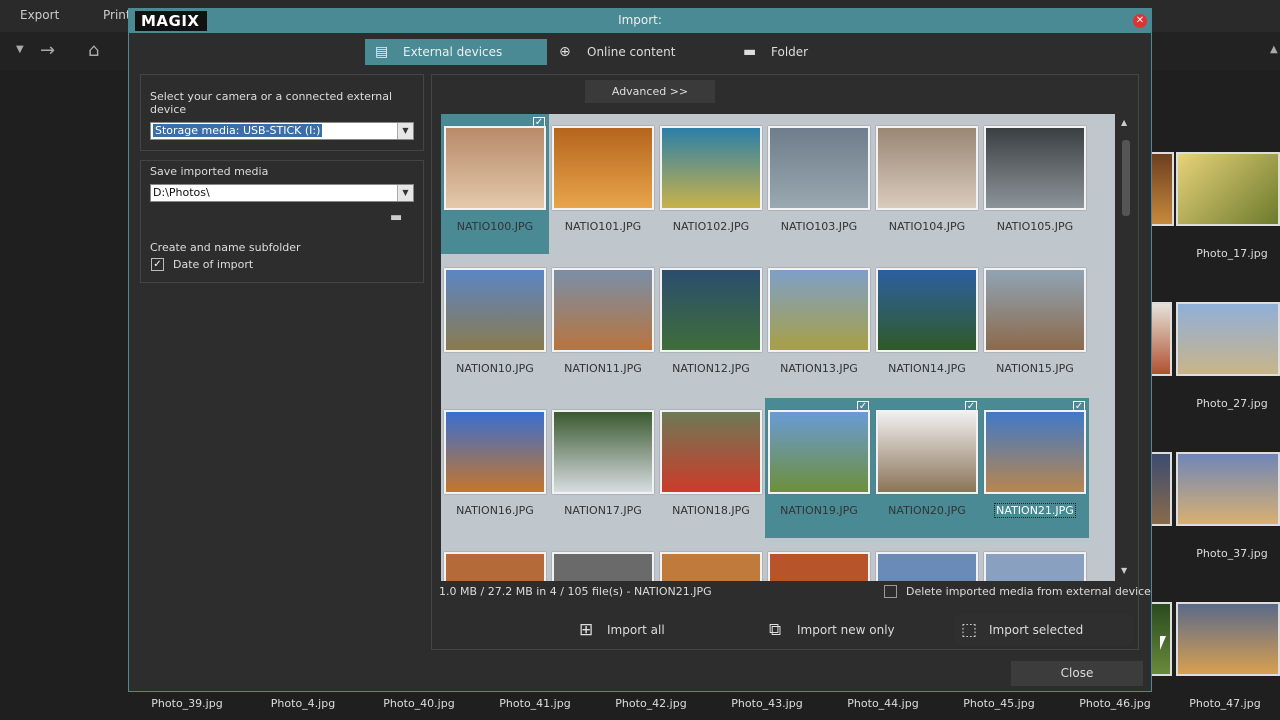 Image resolution: width=1280 pixels, height=720 pixels. Describe the element at coordinates (711, 226) in the screenshot. I see `thumbnail-label: NATIO102.JPG` at that location.